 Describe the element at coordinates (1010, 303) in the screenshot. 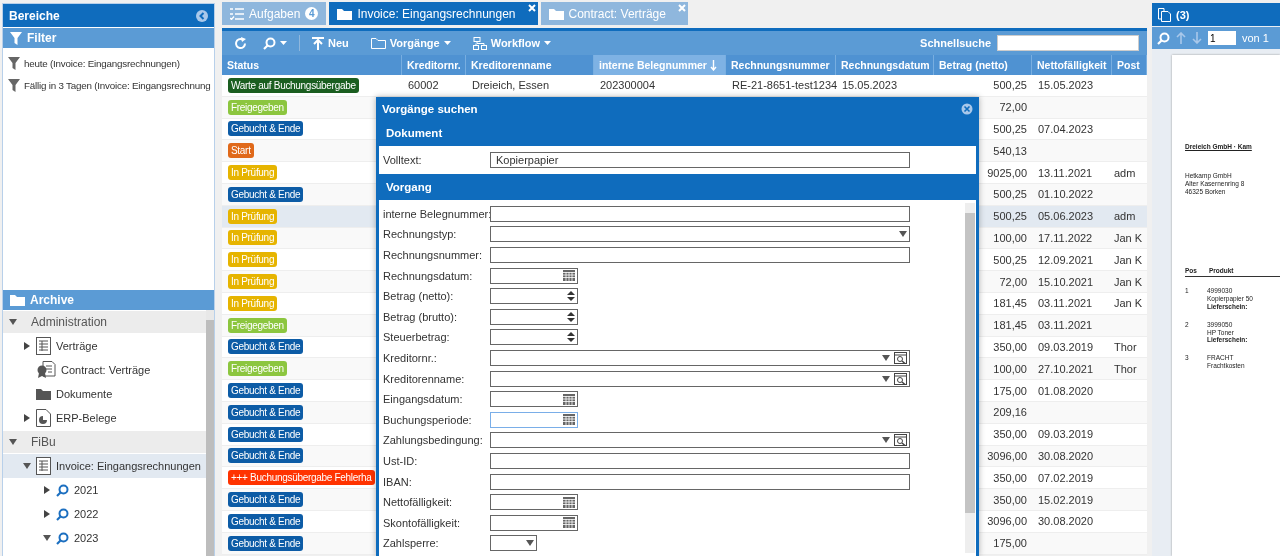

I see `table-cell: 181,45` at that location.